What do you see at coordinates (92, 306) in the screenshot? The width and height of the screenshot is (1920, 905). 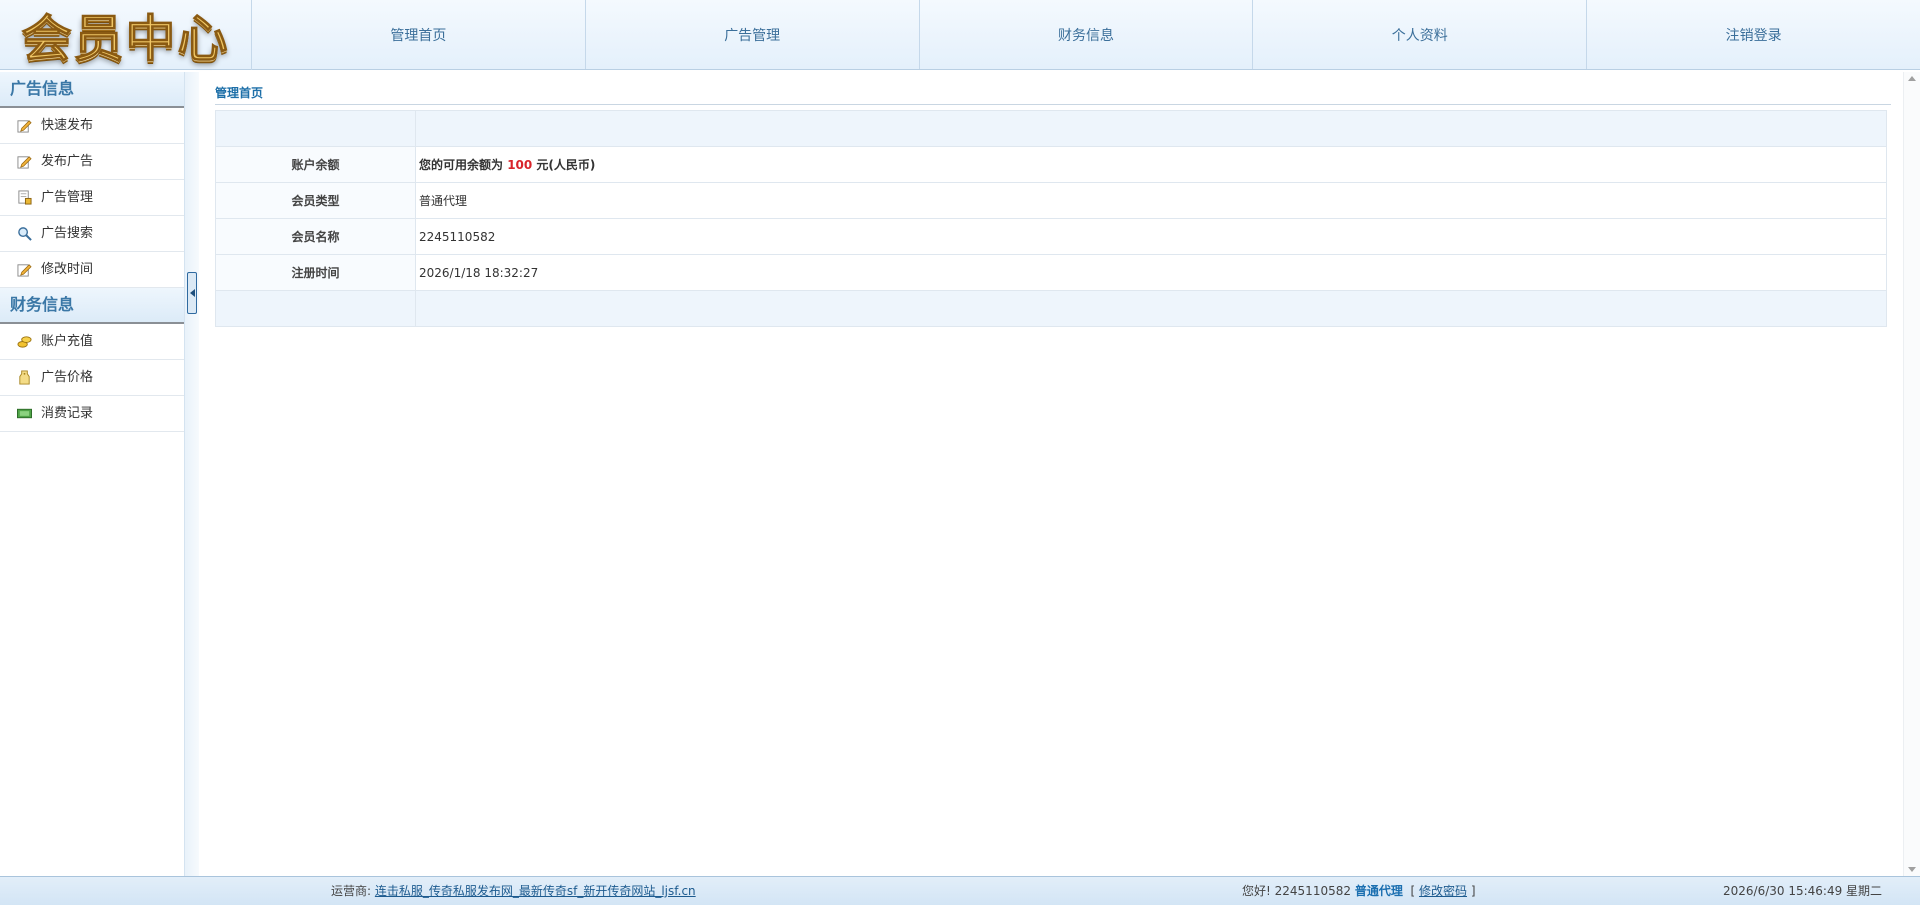 I see `sidebar-group-title-finance: 财务信息` at bounding box center [92, 306].